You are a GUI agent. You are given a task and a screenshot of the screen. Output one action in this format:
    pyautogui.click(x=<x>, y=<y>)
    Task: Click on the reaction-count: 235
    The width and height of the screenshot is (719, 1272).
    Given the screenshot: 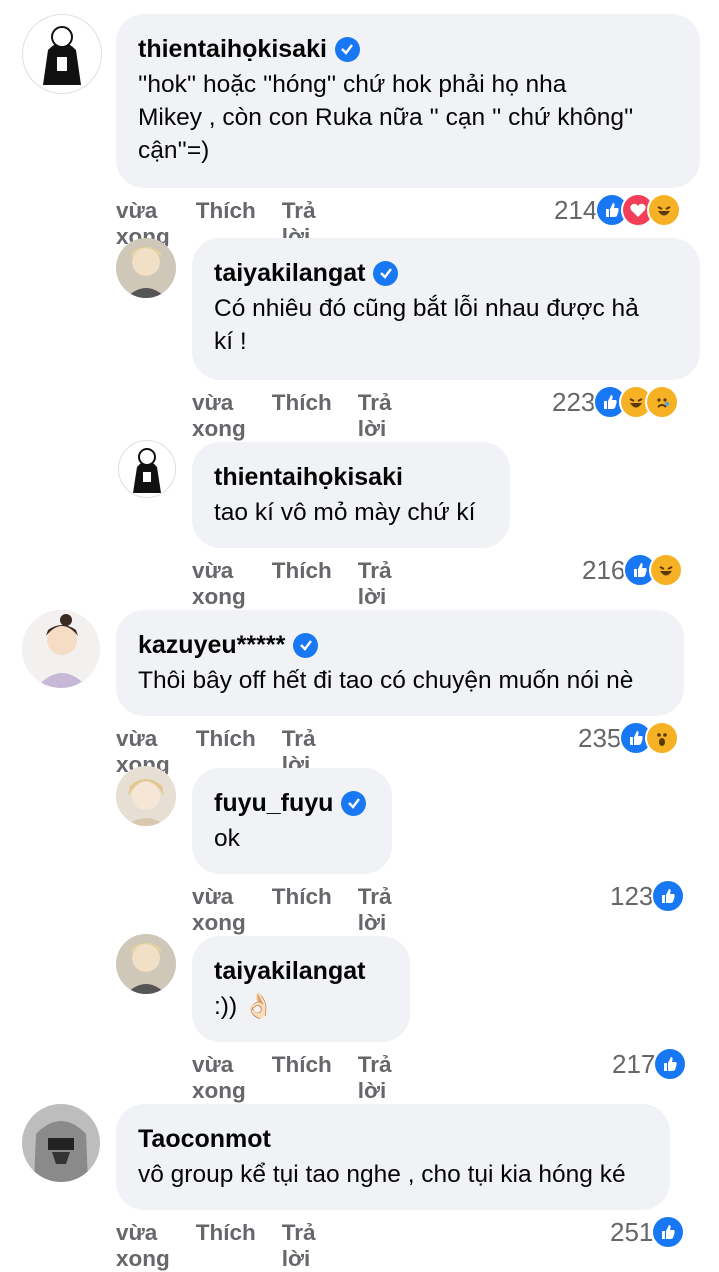 What is the action you would take?
    pyautogui.click(x=600, y=737)
    